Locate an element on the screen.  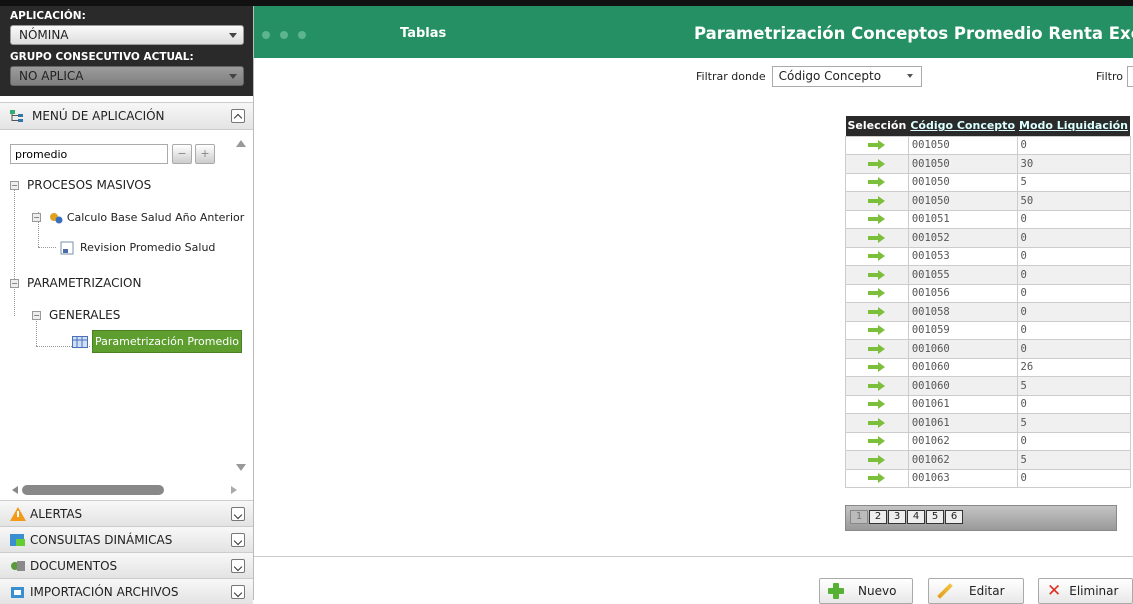
collapse-up-icon is located at coordinates (238, 116).